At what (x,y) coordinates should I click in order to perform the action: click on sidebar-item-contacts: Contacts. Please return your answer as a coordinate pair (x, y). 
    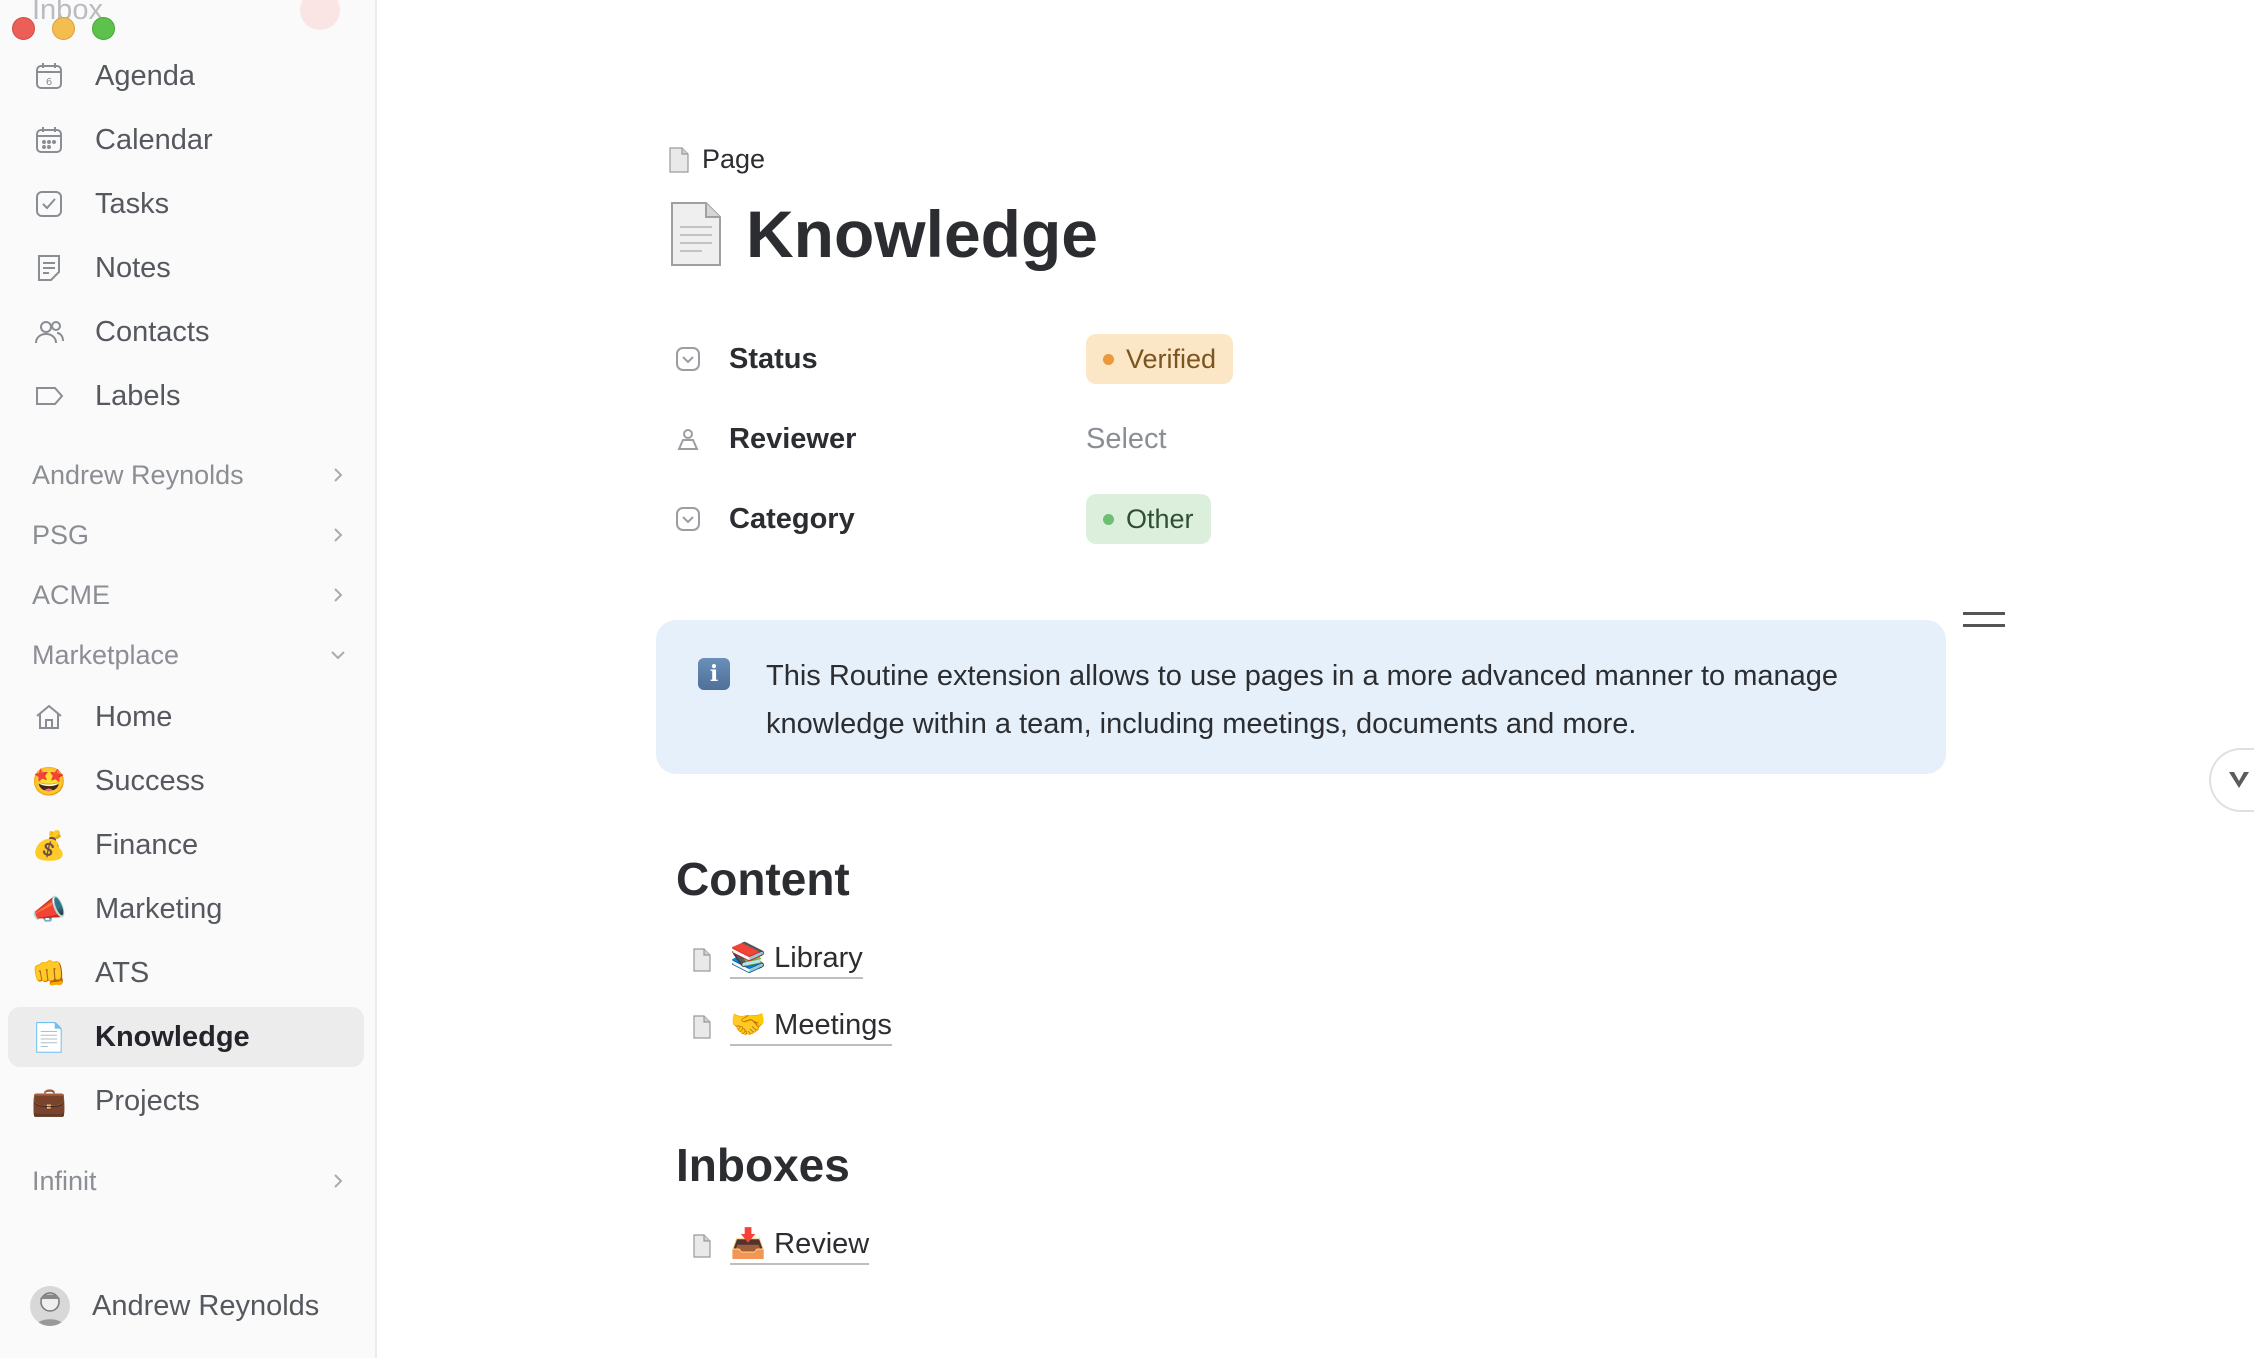
    Looking at the image, I should click on (186, 332).